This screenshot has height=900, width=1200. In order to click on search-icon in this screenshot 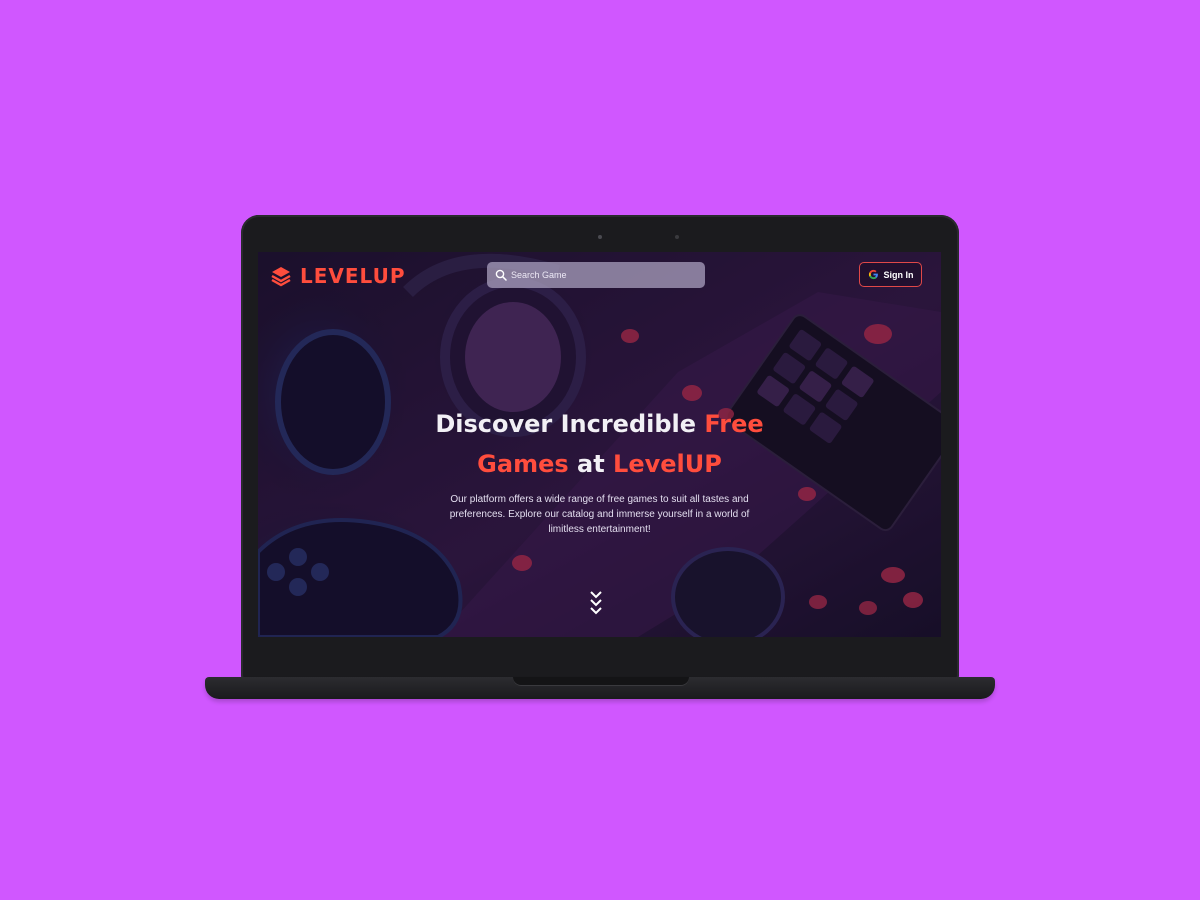, I will do `click(501, 275)`.